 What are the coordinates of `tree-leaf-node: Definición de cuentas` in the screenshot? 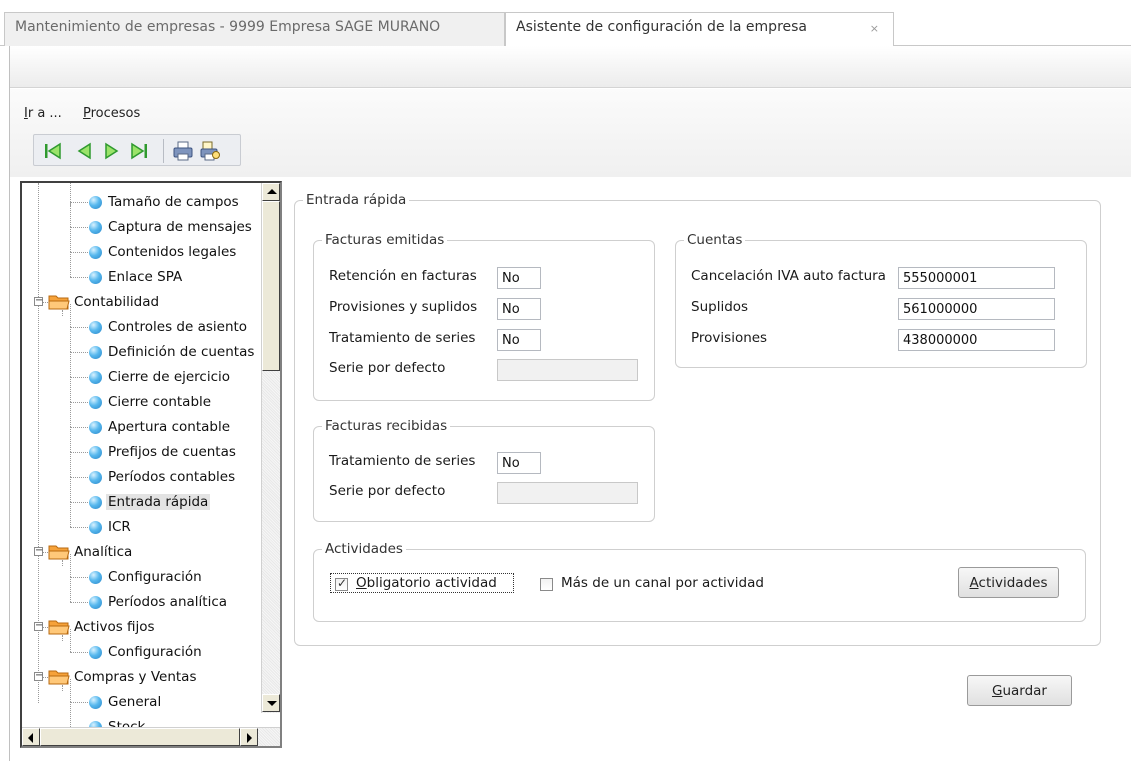 It's located at (138, 352).